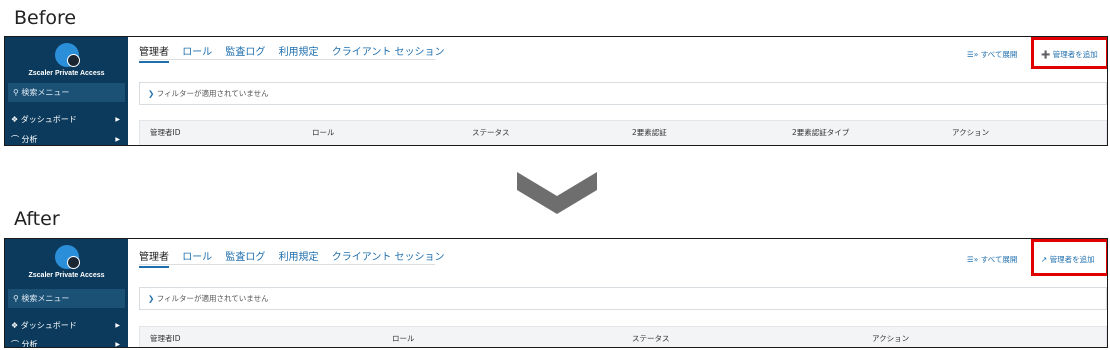 The height and width of the screenshot is (350, 1110). Describe the element at coordinates (37, 219) in the screenshot. I see `after-caption: After` at that location.